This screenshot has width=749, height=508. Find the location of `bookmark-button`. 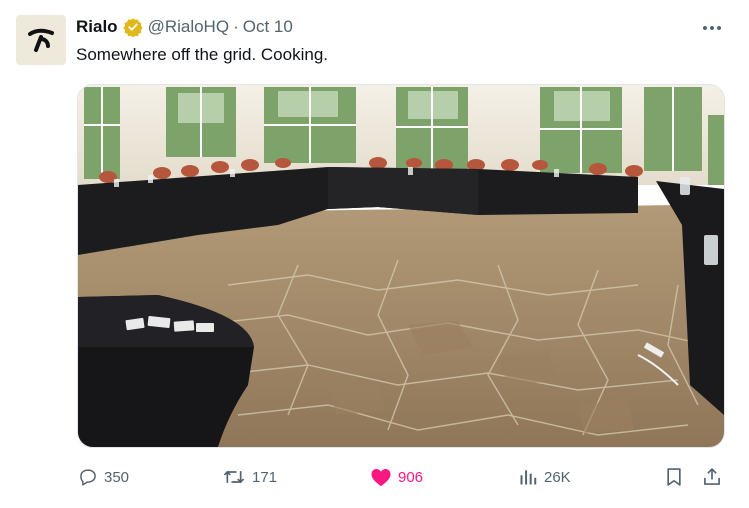

bookmark-button is located at coordinates (677, 477).